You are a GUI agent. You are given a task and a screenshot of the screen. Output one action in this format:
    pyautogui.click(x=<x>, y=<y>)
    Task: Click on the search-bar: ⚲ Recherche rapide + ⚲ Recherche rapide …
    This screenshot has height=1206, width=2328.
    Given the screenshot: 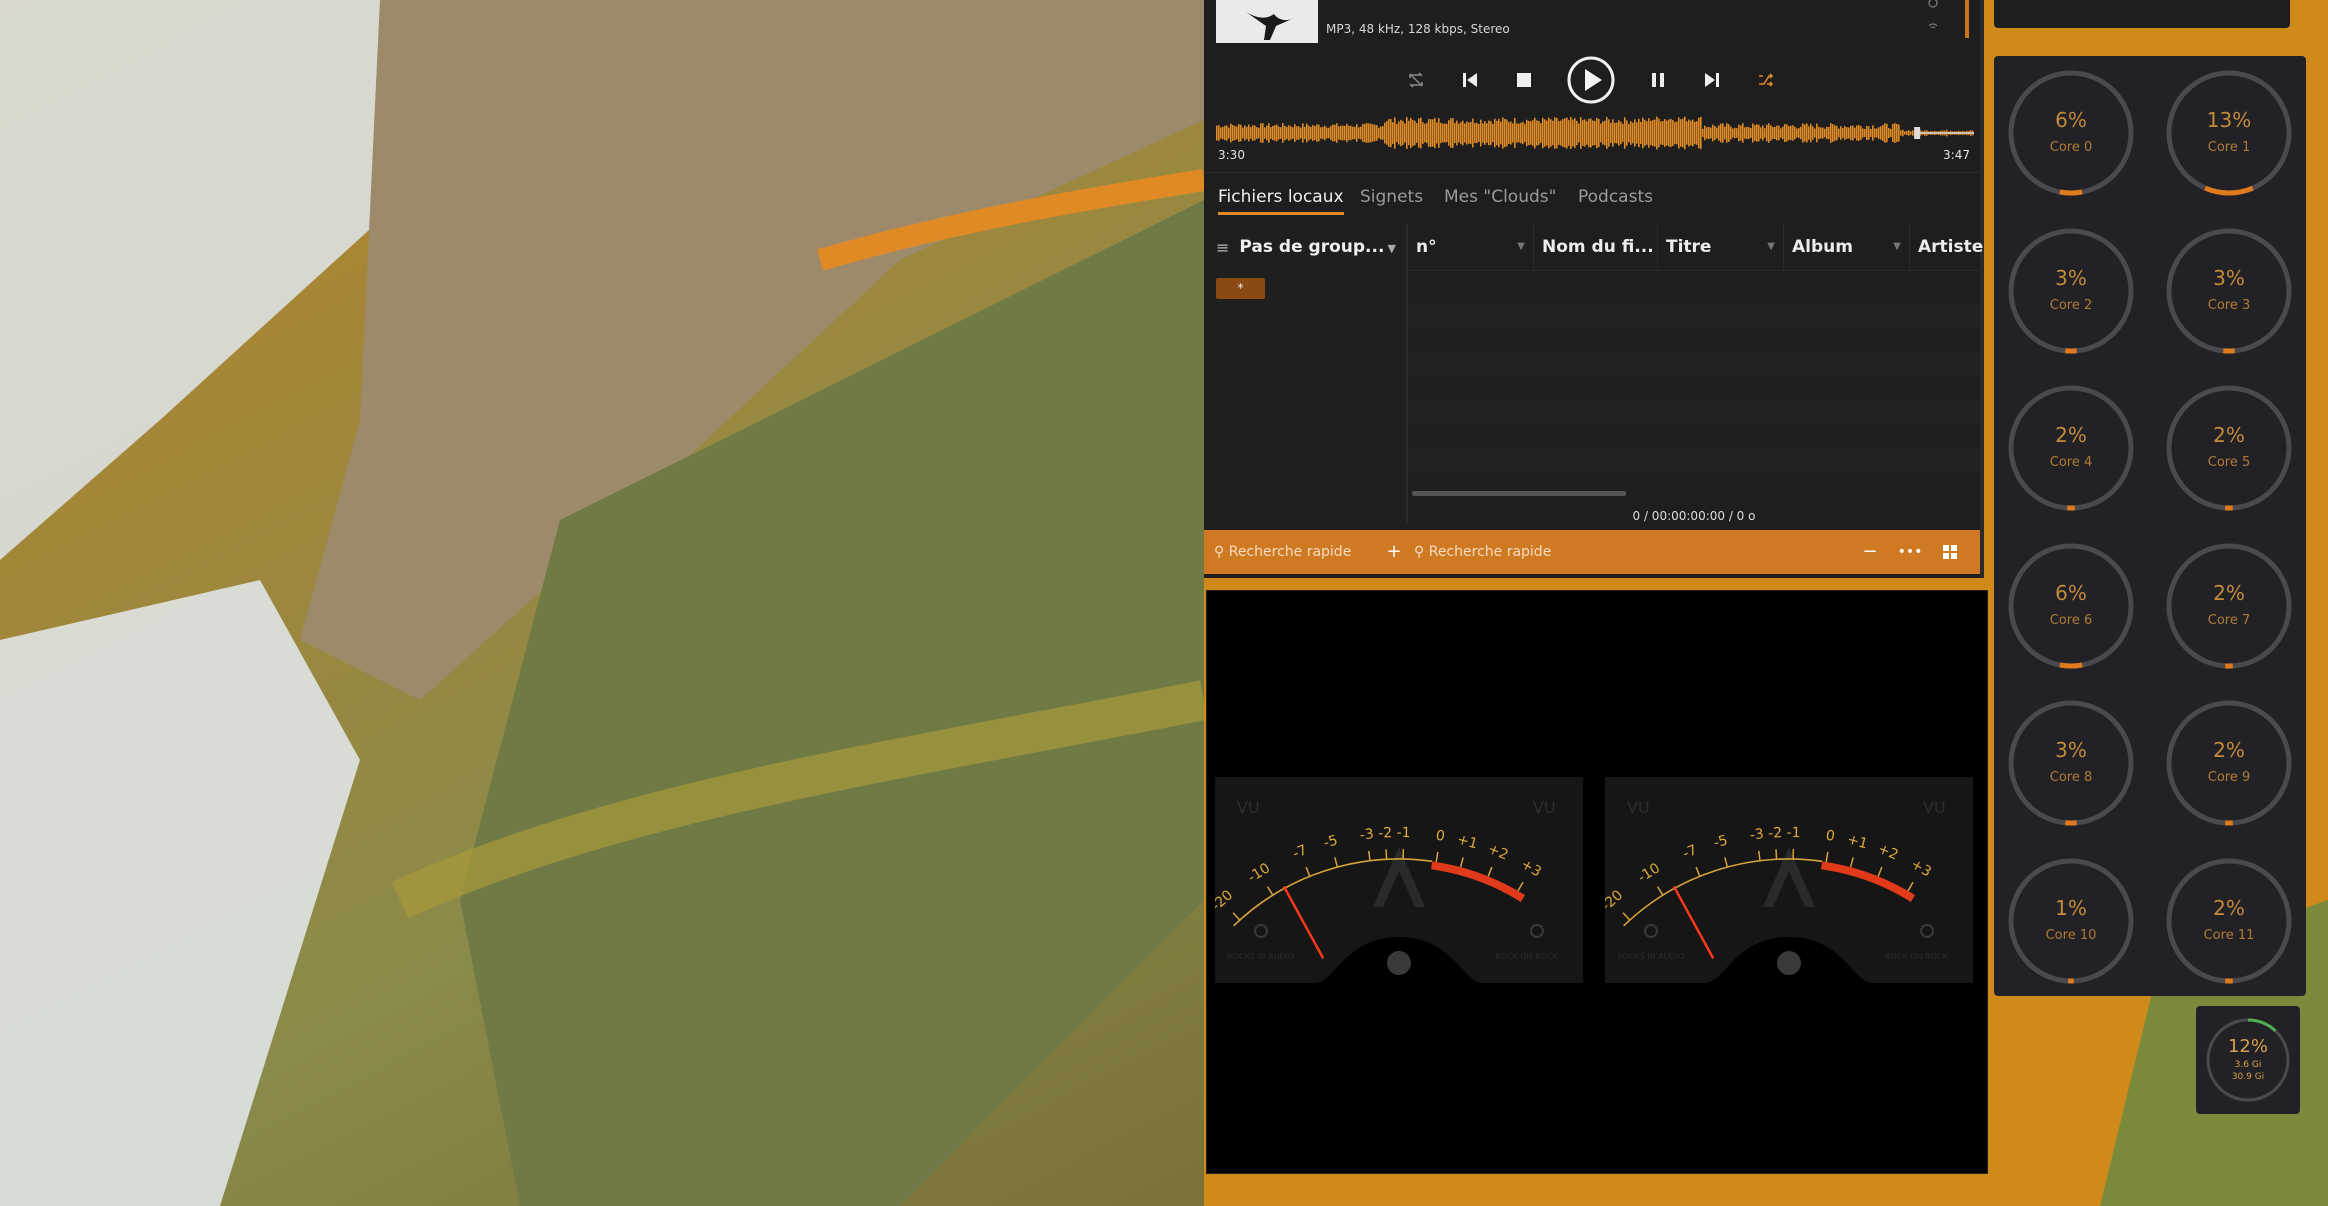 What is the action you would take?
    pyautogui.click(x=1592, y=552)
    